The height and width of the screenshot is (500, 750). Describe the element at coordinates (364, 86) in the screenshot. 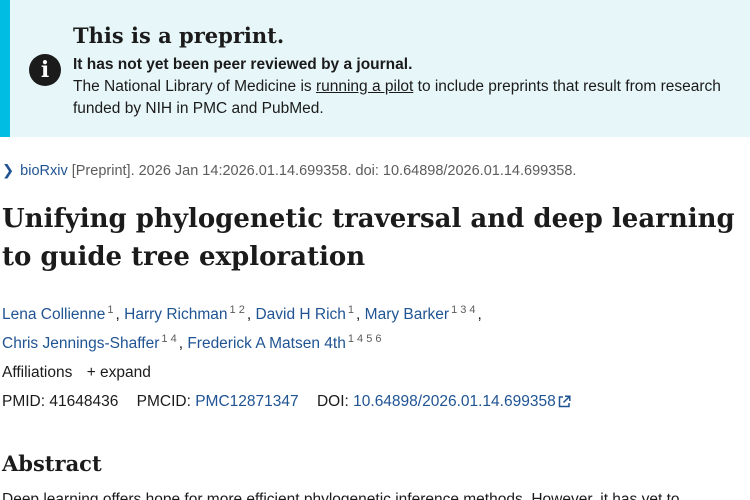

I see `running-a-pilot-link: running a pilot` at that location.